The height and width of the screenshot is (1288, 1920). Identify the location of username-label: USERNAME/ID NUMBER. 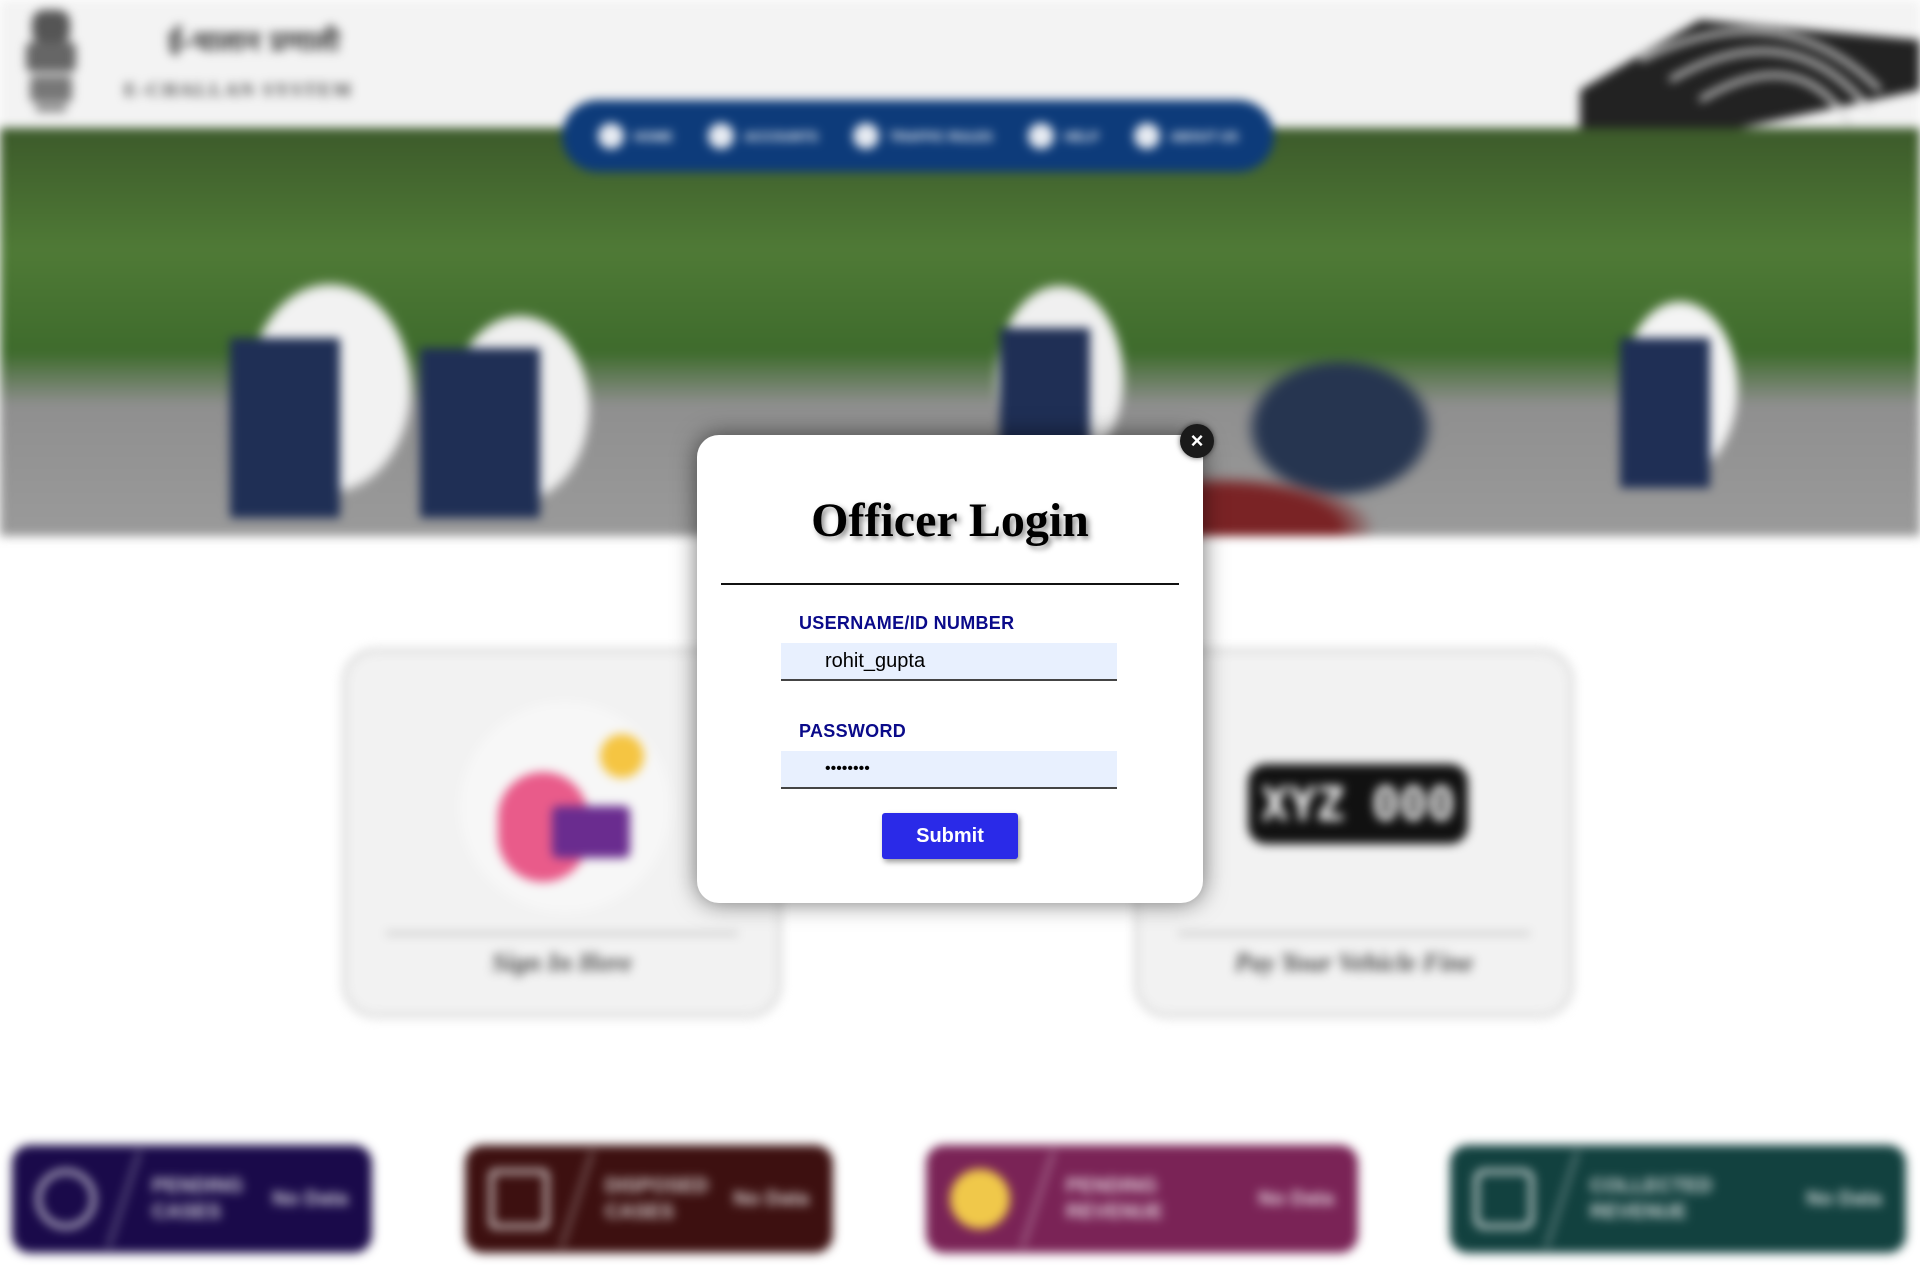
(907, 623).